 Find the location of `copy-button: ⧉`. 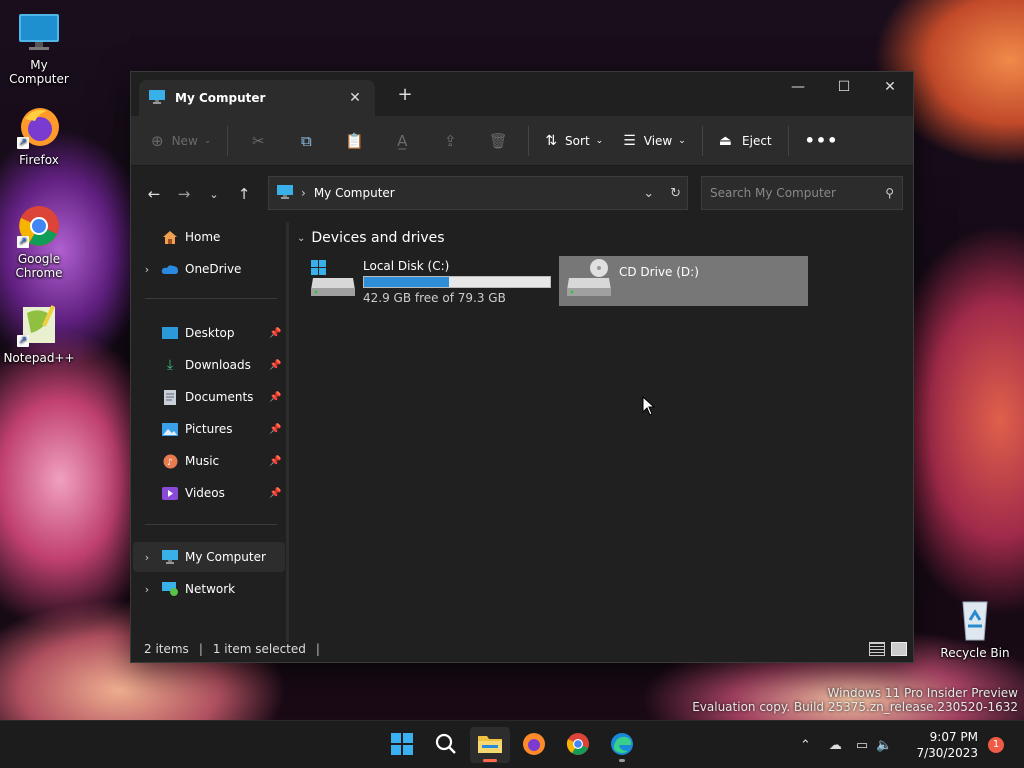

copy-button: ⧉ is located at coordinates (306, 141).